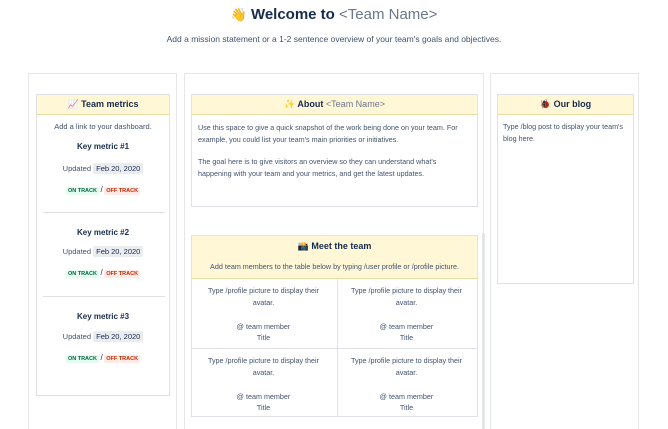 The image size is (668, 429). Describe the element at coordinates (303, 247) in the screenshot. I see `camera-flash-icon: 📸` at that location.